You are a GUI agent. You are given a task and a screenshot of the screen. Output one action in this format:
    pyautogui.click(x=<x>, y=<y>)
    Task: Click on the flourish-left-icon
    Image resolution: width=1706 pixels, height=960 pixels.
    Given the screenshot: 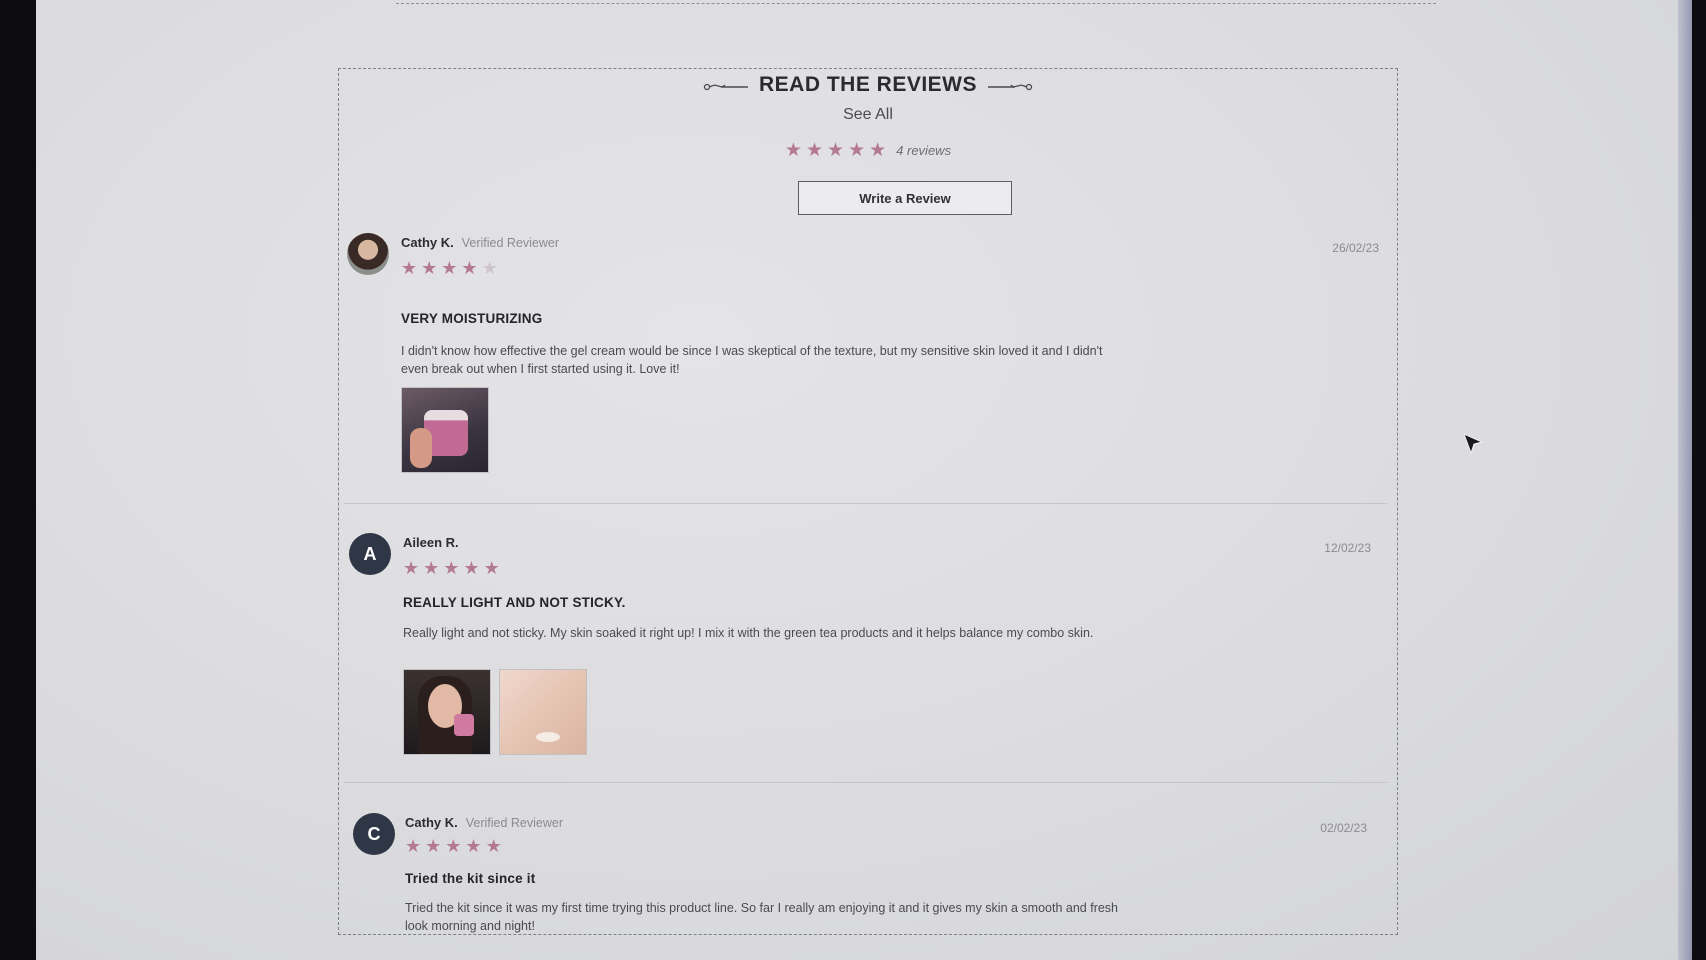 What is the action you would take?
    pyautogui.click(x=725, y=87)
    